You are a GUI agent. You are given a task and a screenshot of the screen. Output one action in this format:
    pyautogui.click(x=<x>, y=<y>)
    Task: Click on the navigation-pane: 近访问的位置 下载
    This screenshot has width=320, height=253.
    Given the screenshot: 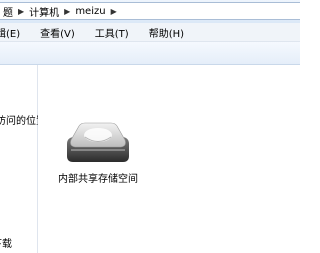 What is the action you would take?
    pyautogui.click(x=23, y=159)
    